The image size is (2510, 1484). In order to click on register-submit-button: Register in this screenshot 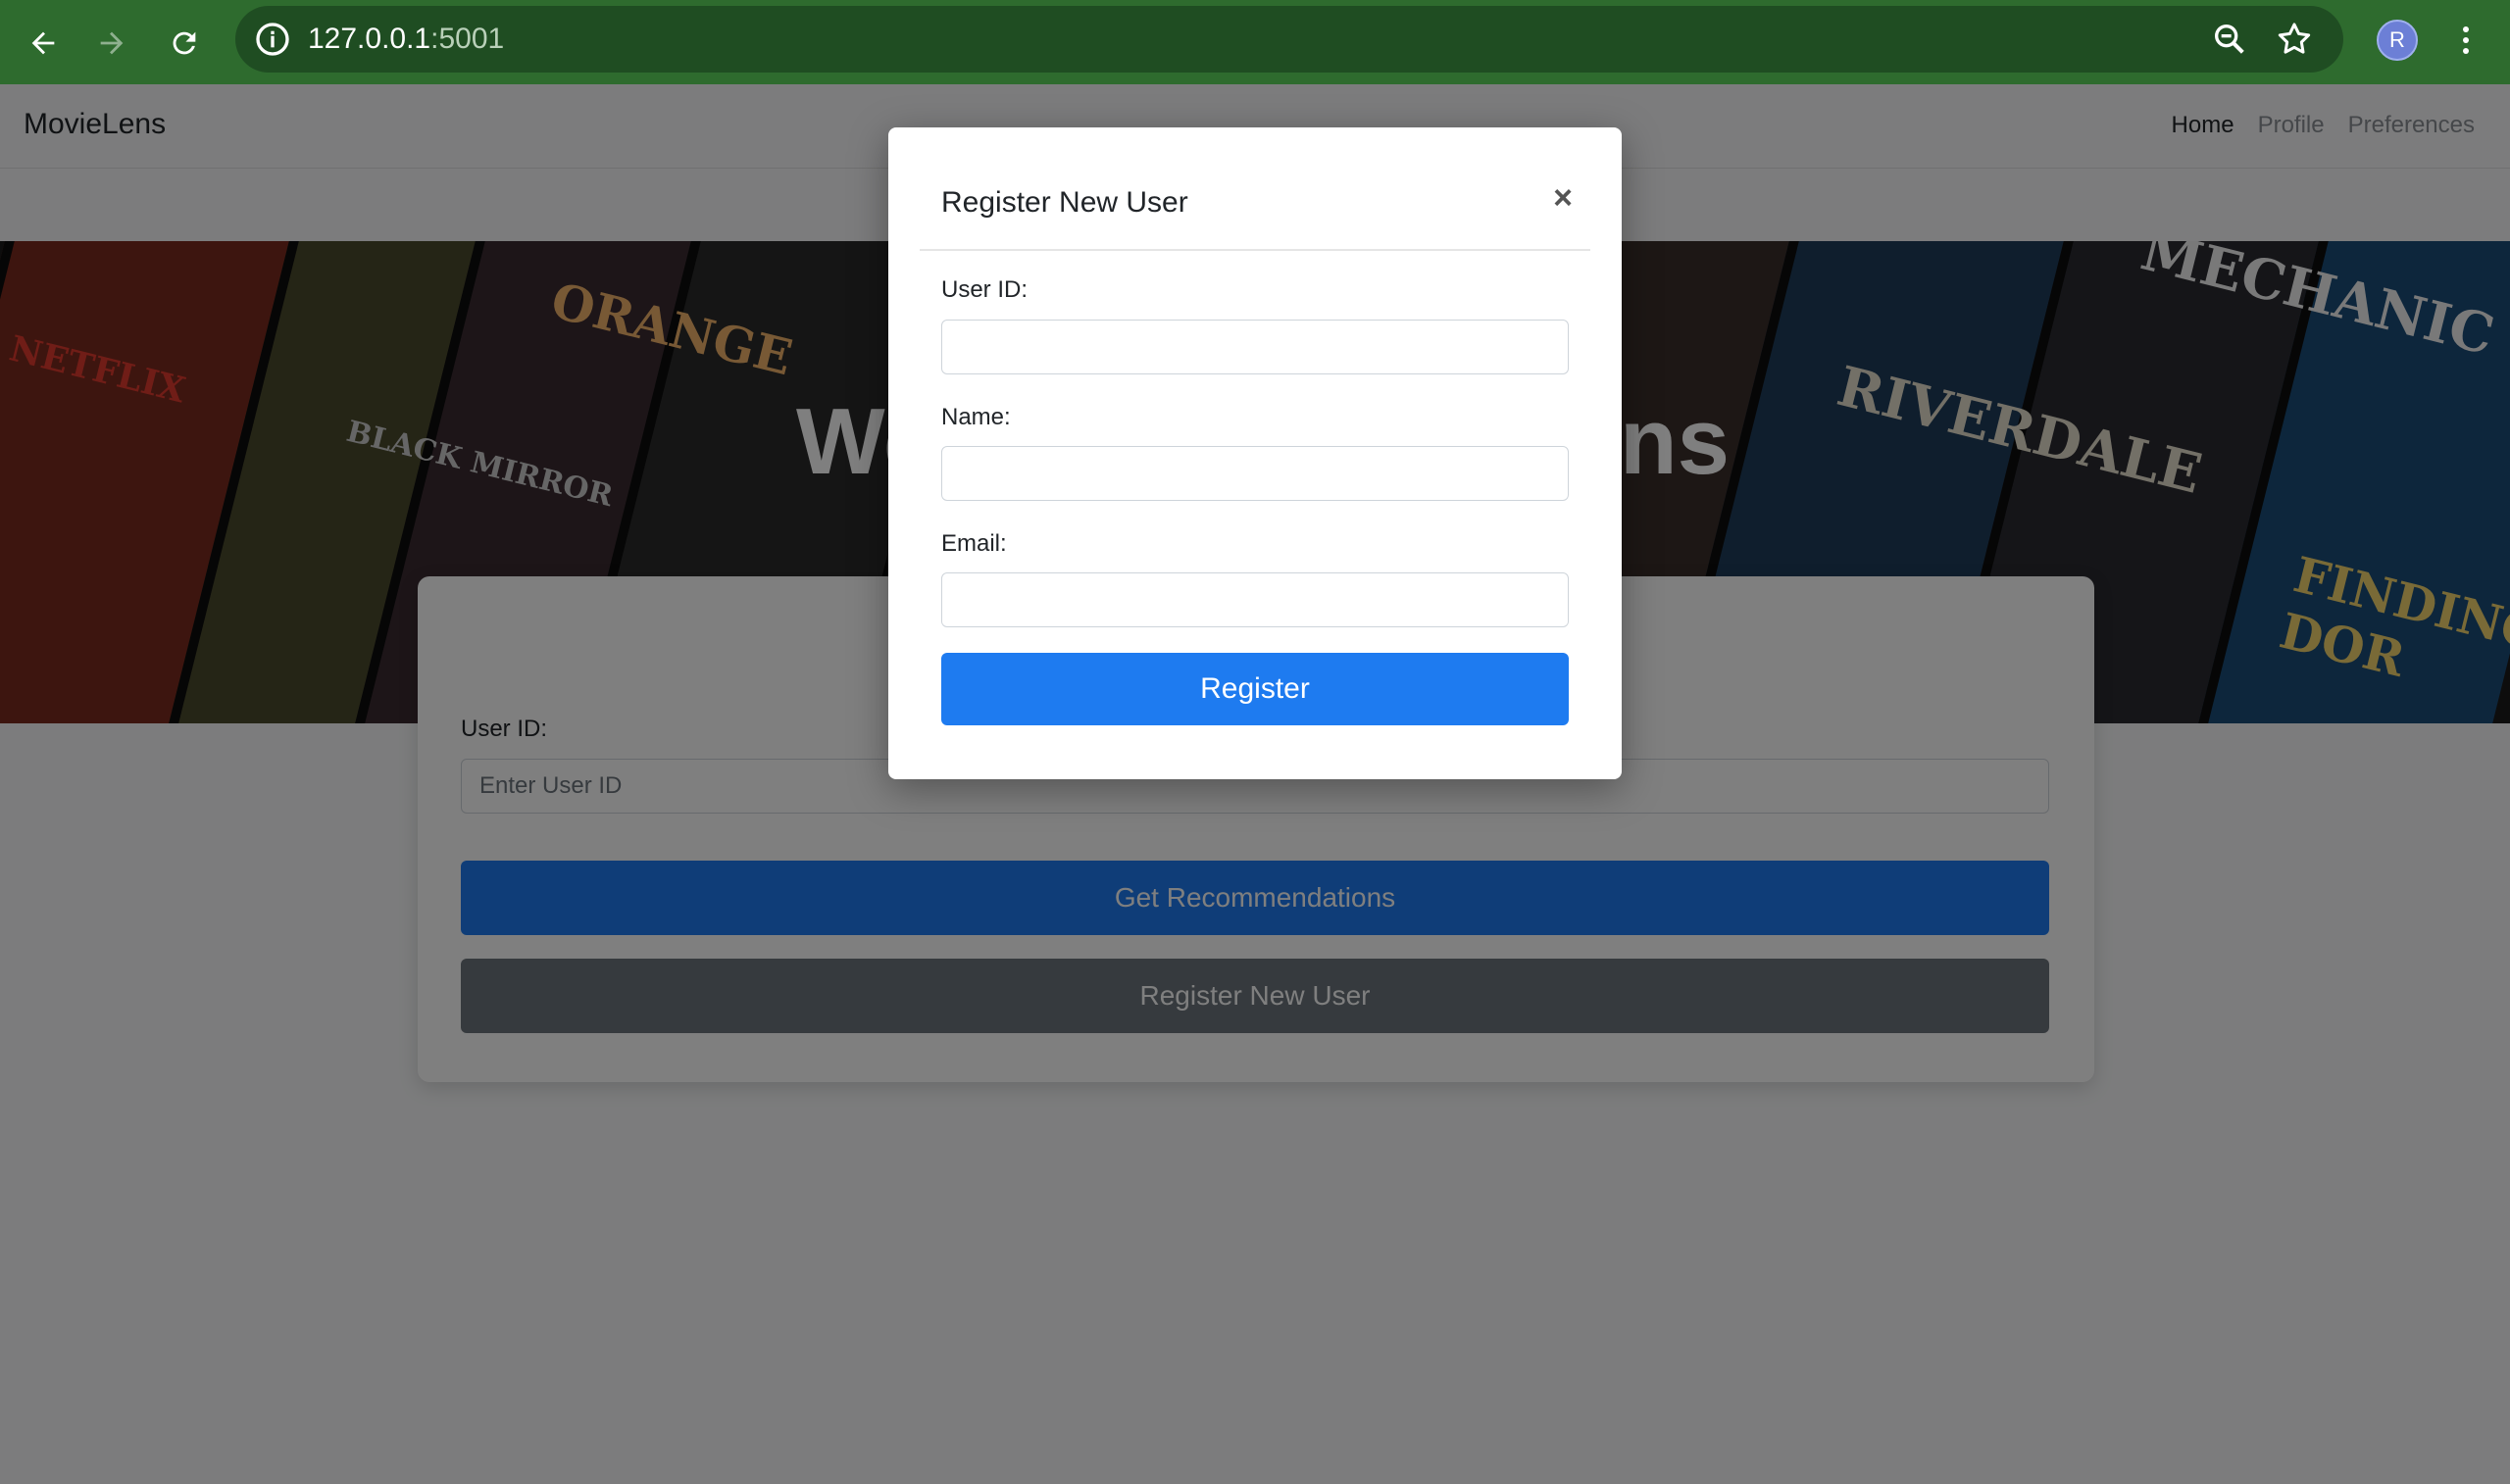, I will do `click(1255, 689)`.